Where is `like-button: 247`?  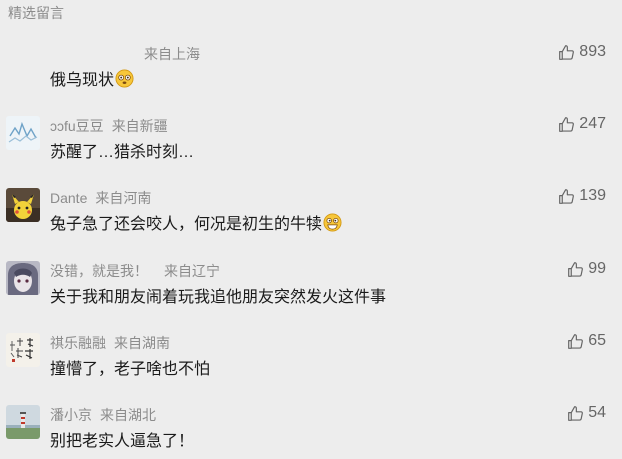 like-button: 247 is located at coordinates (582, 124).